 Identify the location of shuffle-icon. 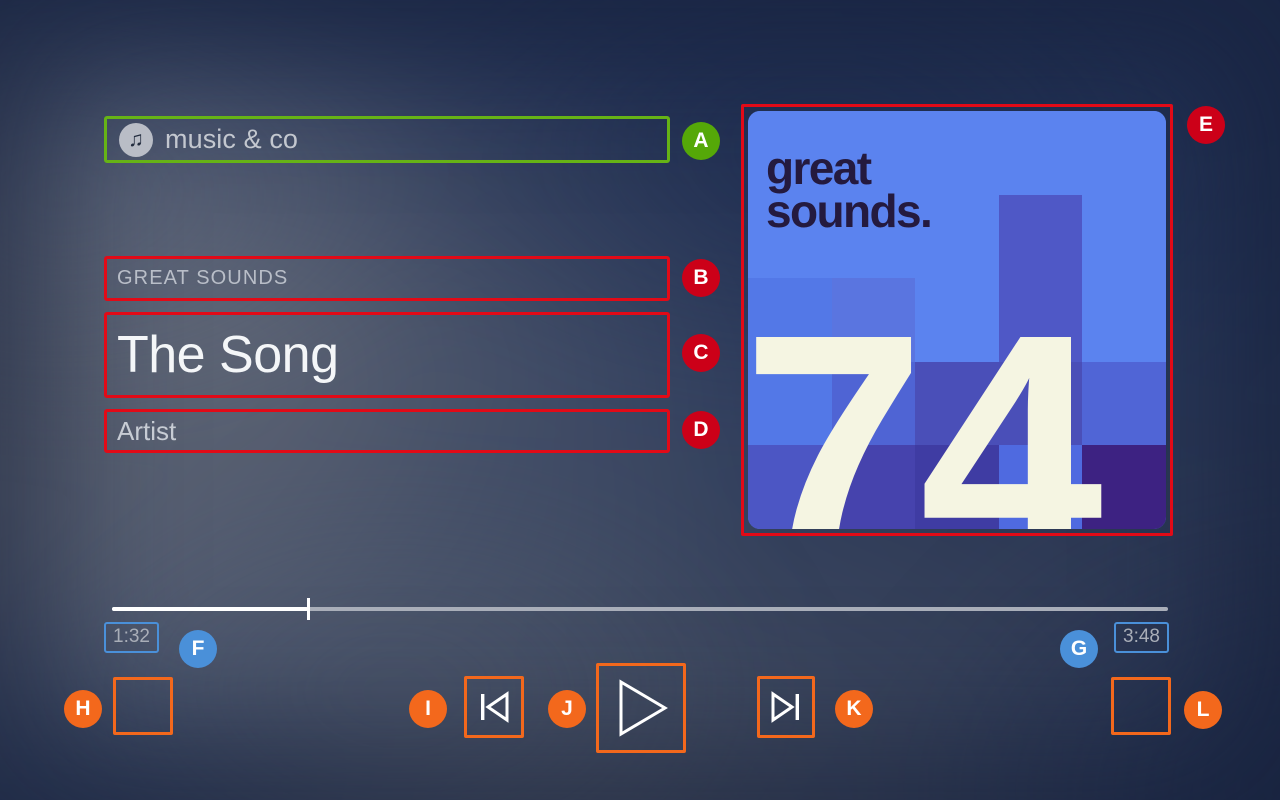
(143, 706).